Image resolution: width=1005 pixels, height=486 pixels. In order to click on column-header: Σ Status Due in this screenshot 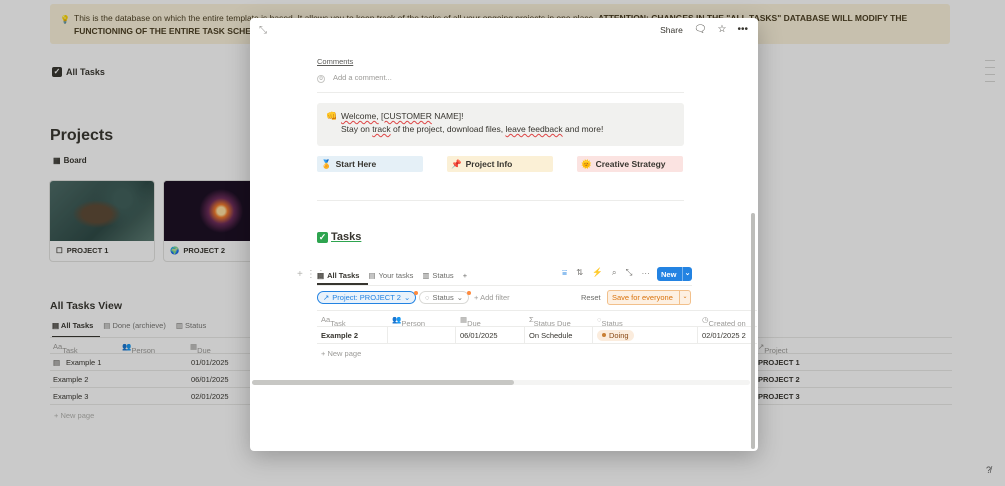, I will do `click(550, 321)`.